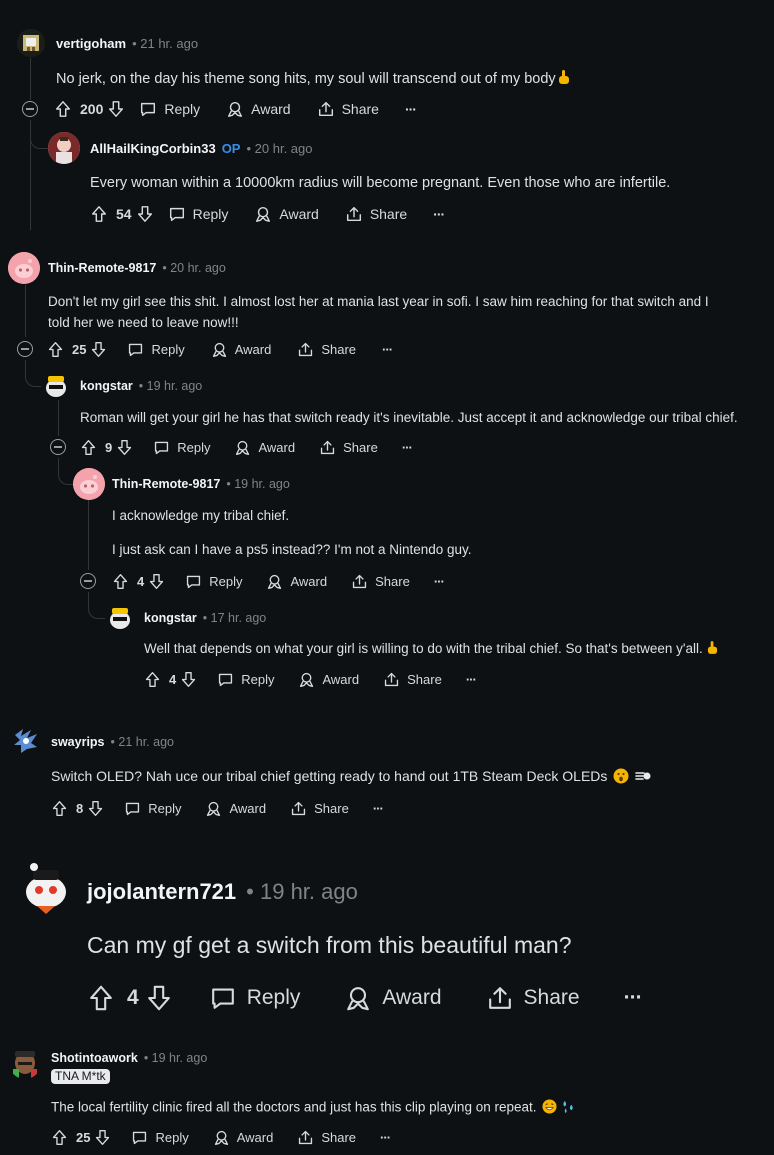  What do you see at coordinates (127, 43) in the screenshot?
I see `comment-author: vertigoham • 21 hr. ago` at bounding box center [127, 43].